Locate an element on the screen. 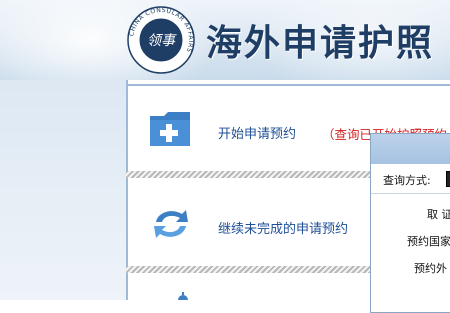  query-method-label: 查询方式: is located at coordinates (407, 180).